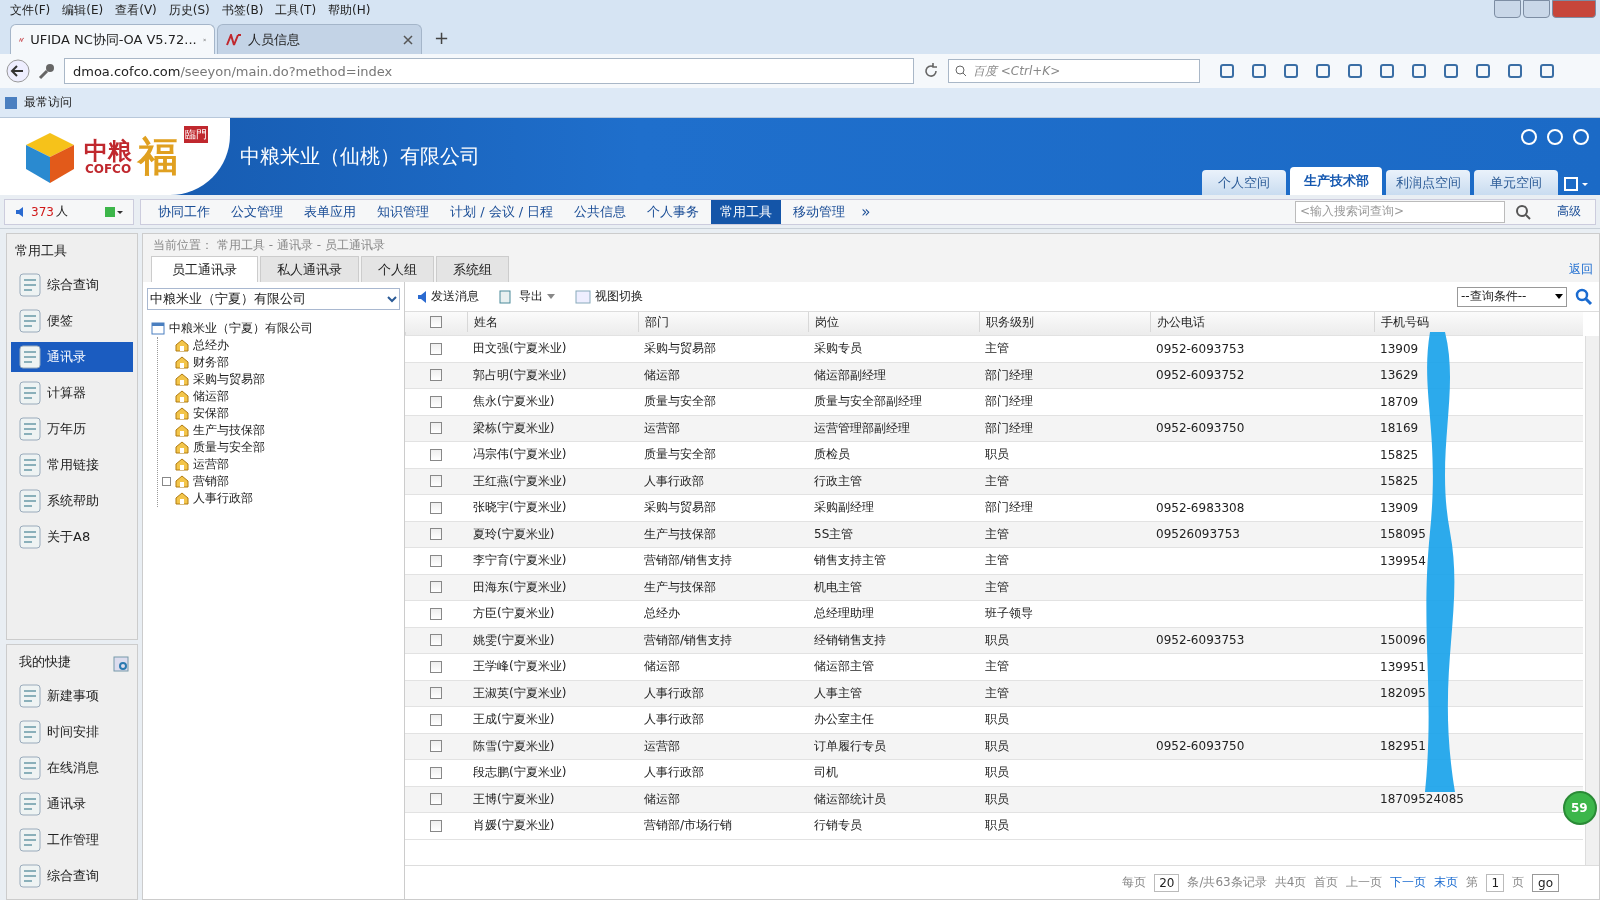  What do you see at coordinates (121, 664) in the screenshot?
I see `settings-icon` at bounding box center [121, 664].